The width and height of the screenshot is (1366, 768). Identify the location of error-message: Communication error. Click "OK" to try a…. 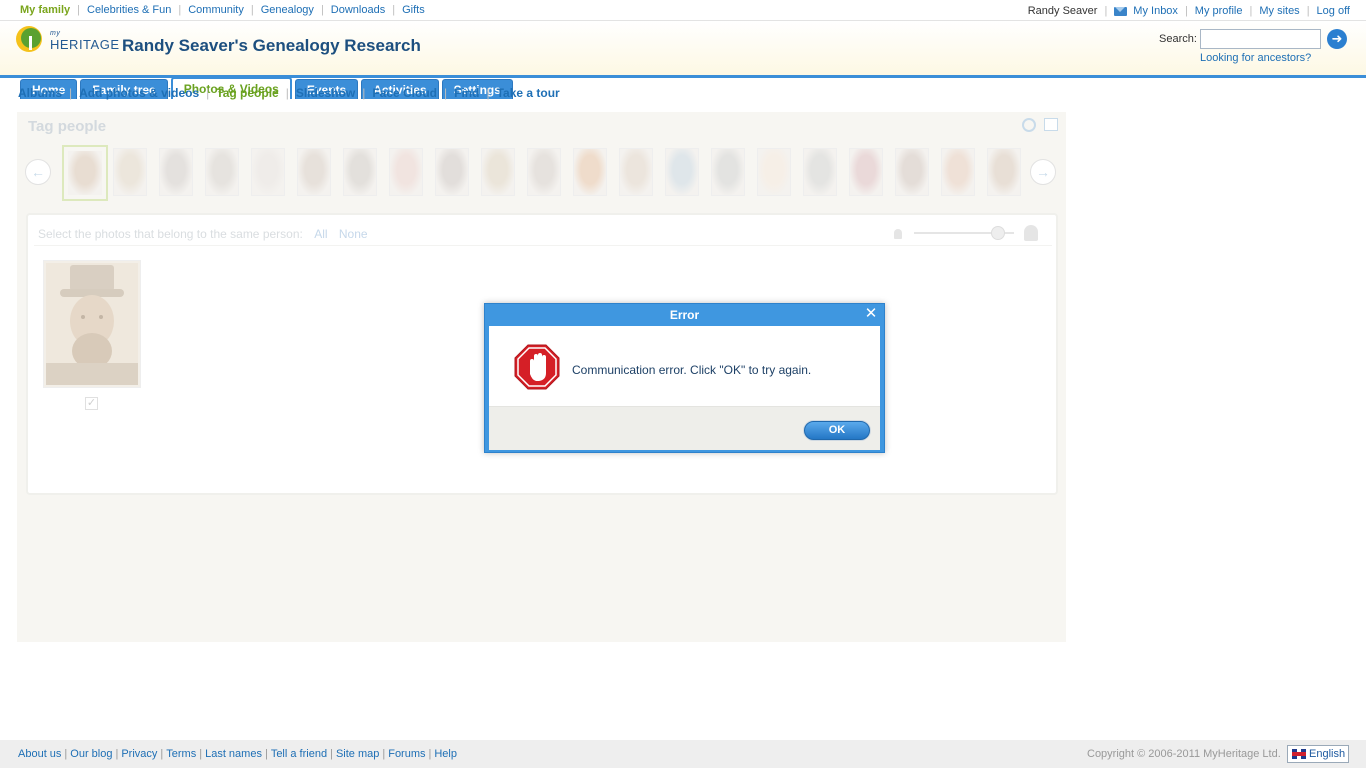
(692, 370).